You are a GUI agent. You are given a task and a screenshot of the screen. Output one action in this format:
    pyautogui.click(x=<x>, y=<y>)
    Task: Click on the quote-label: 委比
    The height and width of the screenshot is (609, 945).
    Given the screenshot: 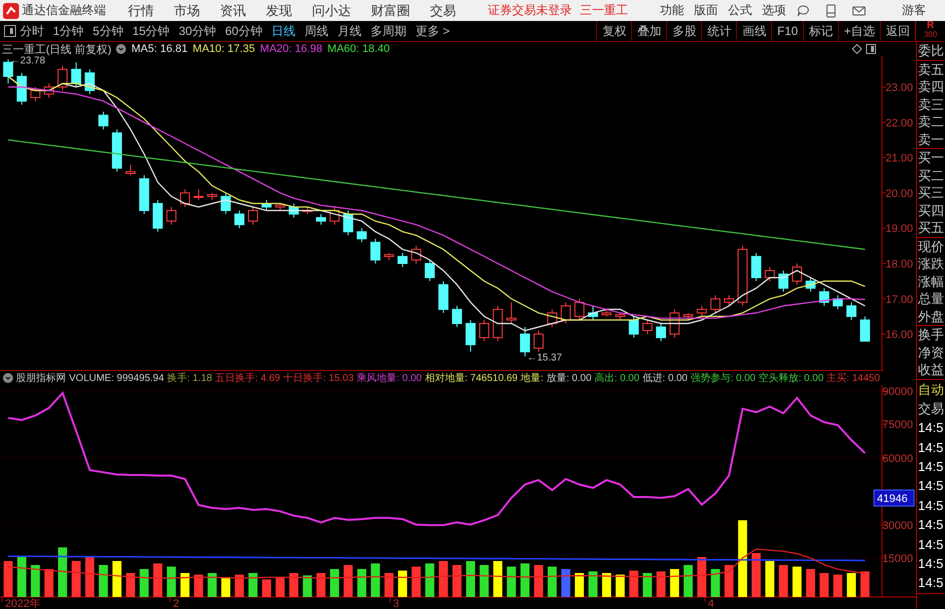 What is the action you would take?
    pyautogui.click(x=930, y=51)
    